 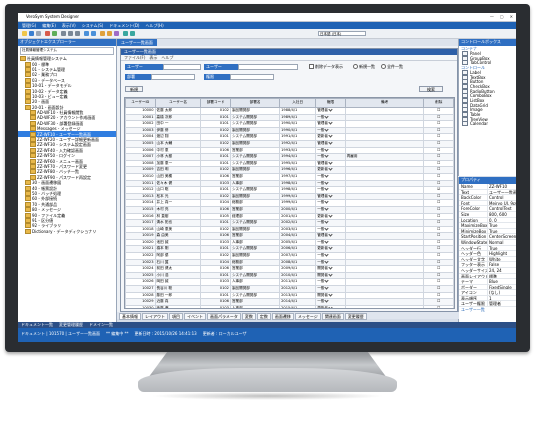 I want to click on role-select: 一般, so click(x=320, y=242).